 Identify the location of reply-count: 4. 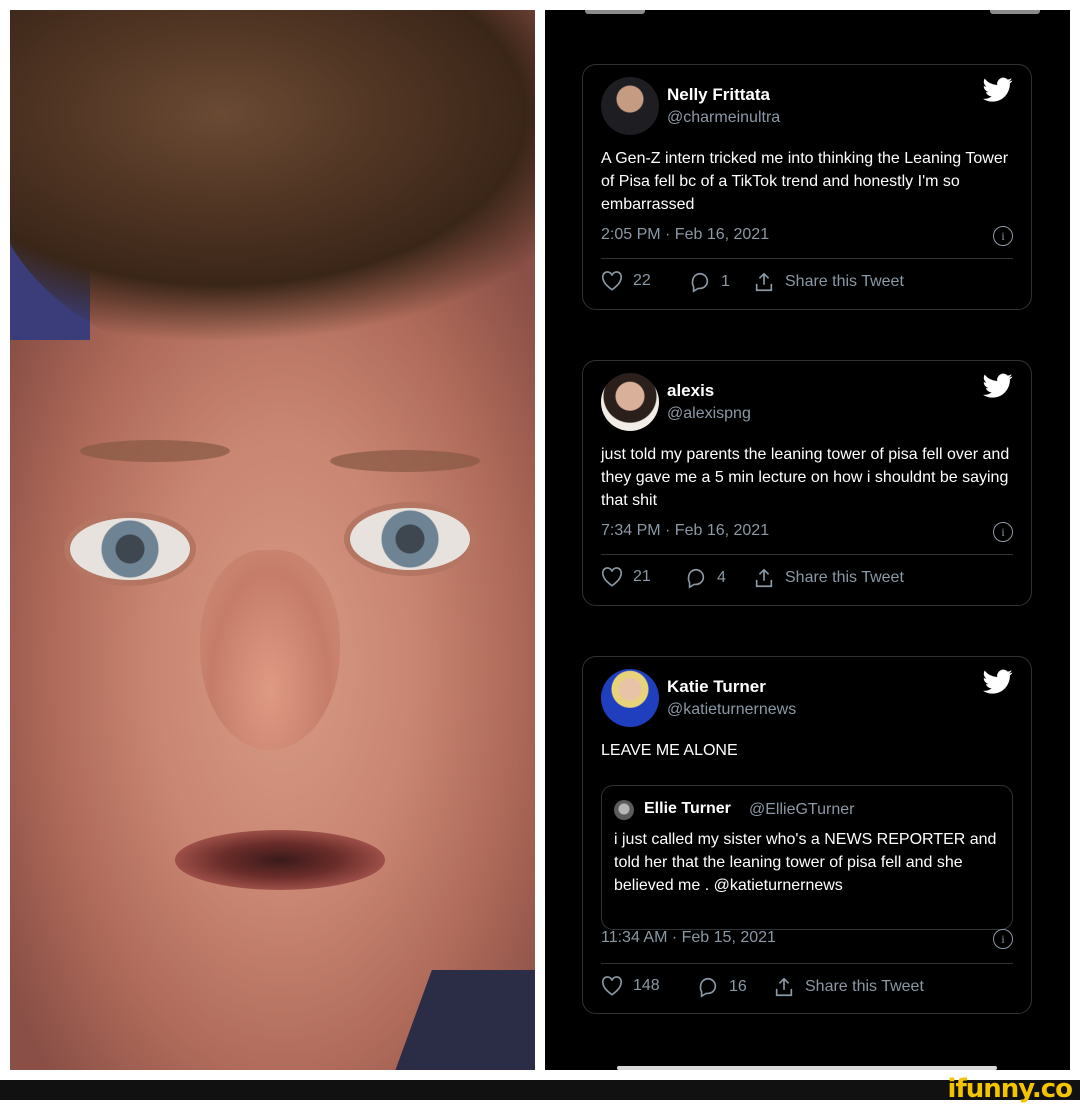
(721, 577).